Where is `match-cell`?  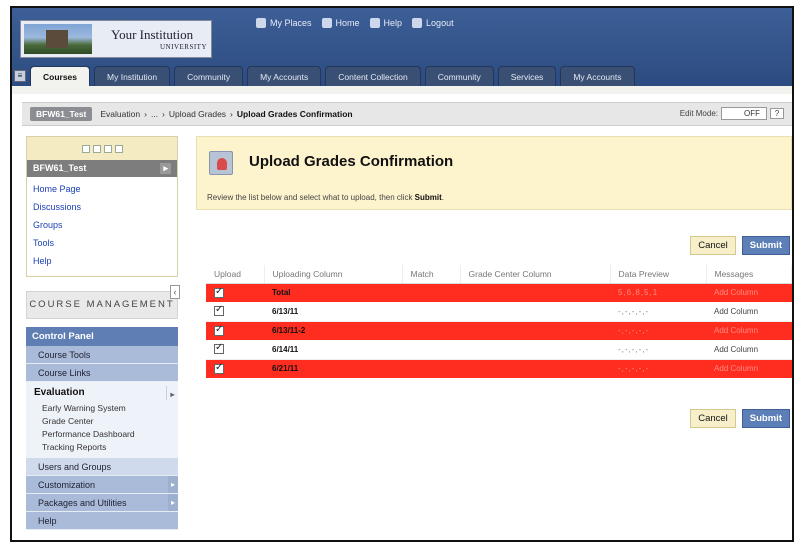 match-cell is located at coordinates (431, 312).